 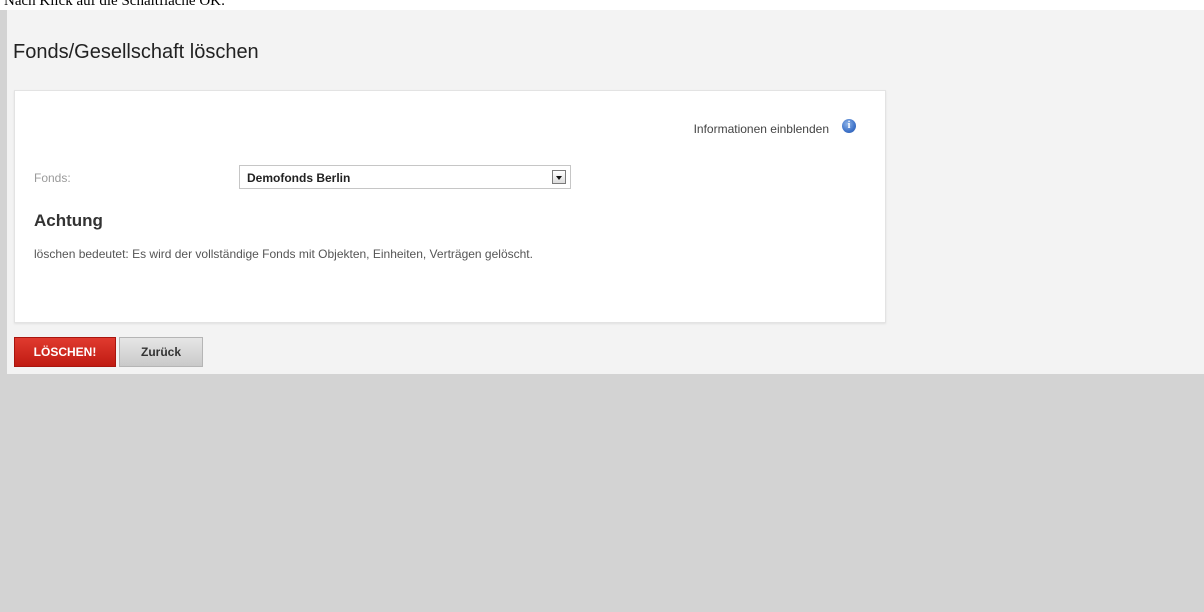 I want to click on info-icon: i, so click(x=849, y=126).